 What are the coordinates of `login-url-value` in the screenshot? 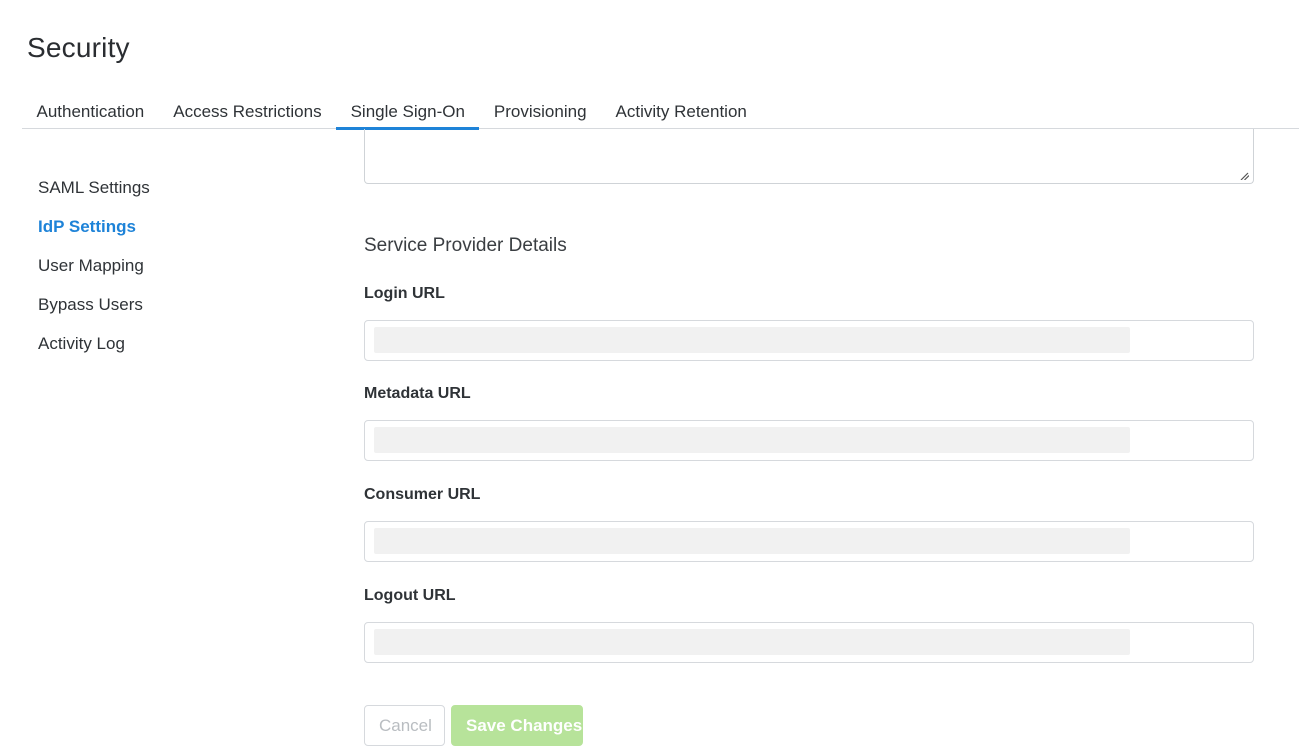 It's located at (752, 340).